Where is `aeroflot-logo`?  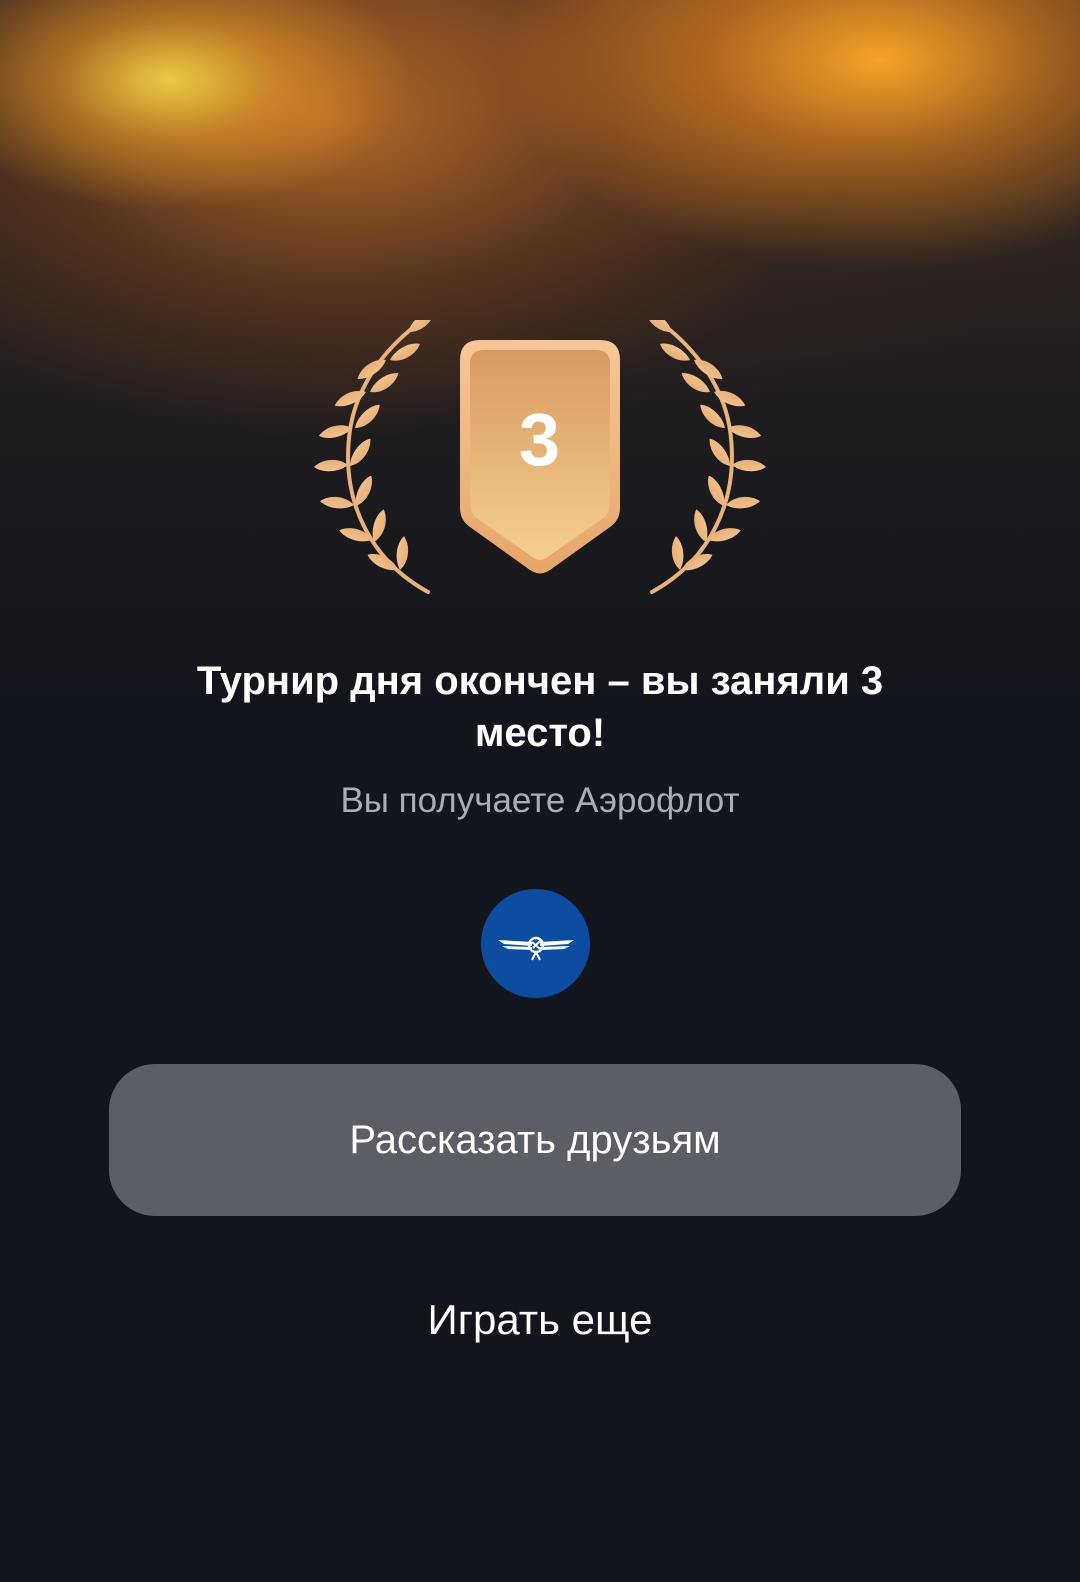 aeroflot-logo is located at coordinates (535, 943).